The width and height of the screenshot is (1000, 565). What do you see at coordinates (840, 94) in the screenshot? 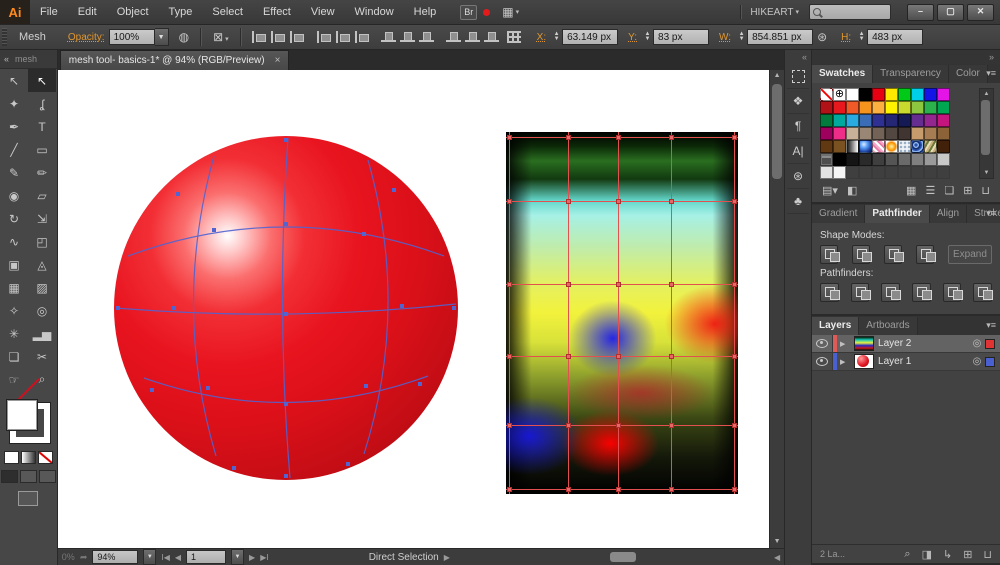
I see `registration-swatch: ⊕` at bounding box center [840, 94].